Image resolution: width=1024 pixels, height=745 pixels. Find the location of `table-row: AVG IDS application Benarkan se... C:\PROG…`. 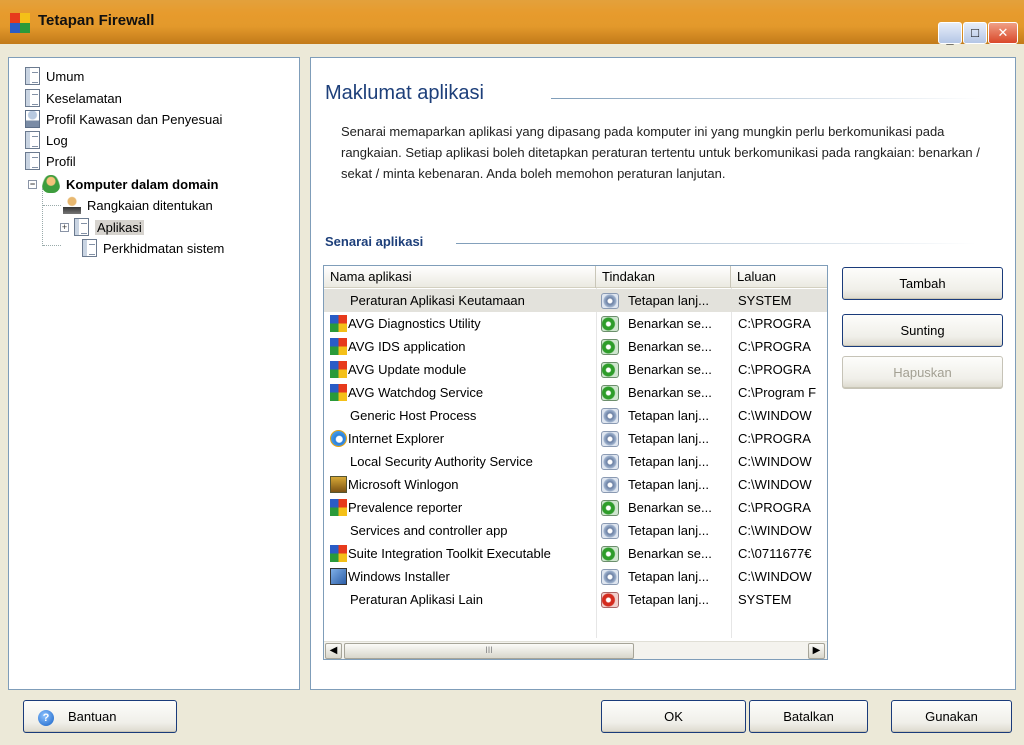

table-row: AVG IDS application Benarkan se... C:\PROG… is located at coordinates (575, 346).